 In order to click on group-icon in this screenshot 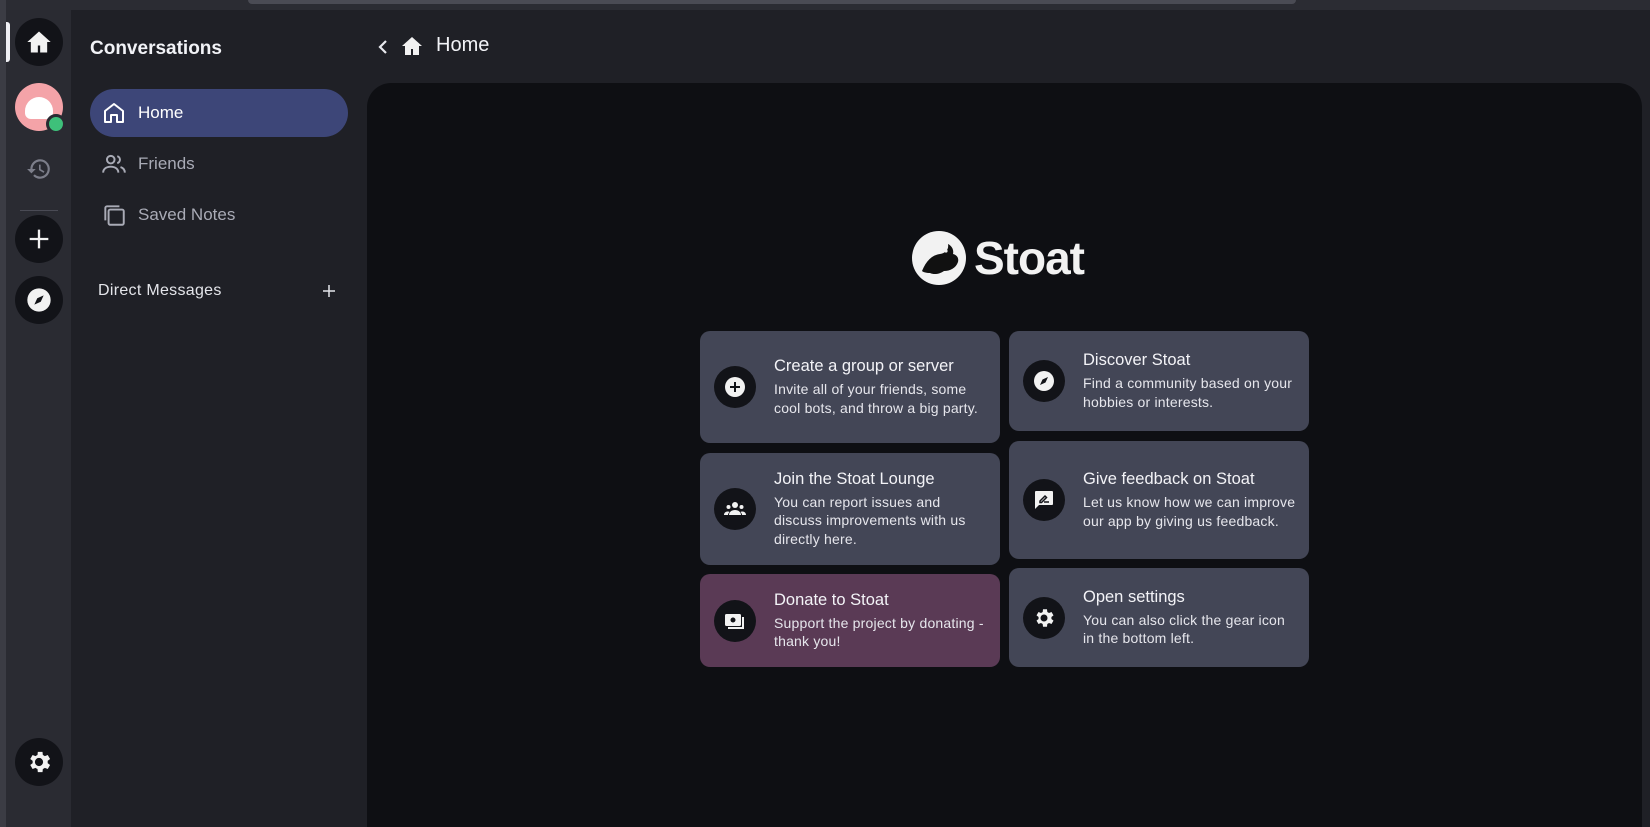, I will do `click(735, 509)`.